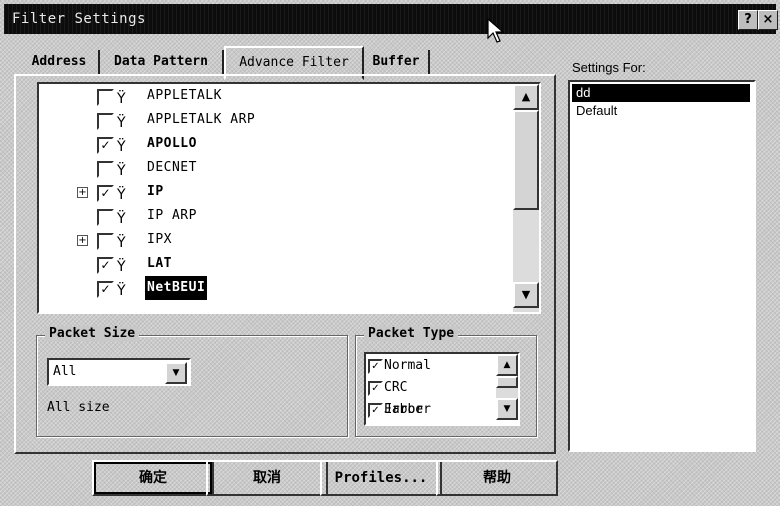 The height and width of the screenshot is (506, 780). Describe the element at coordinates (407, 409) in the screenshot. I see `packet-type-jabber-label: Jabber` at that location.